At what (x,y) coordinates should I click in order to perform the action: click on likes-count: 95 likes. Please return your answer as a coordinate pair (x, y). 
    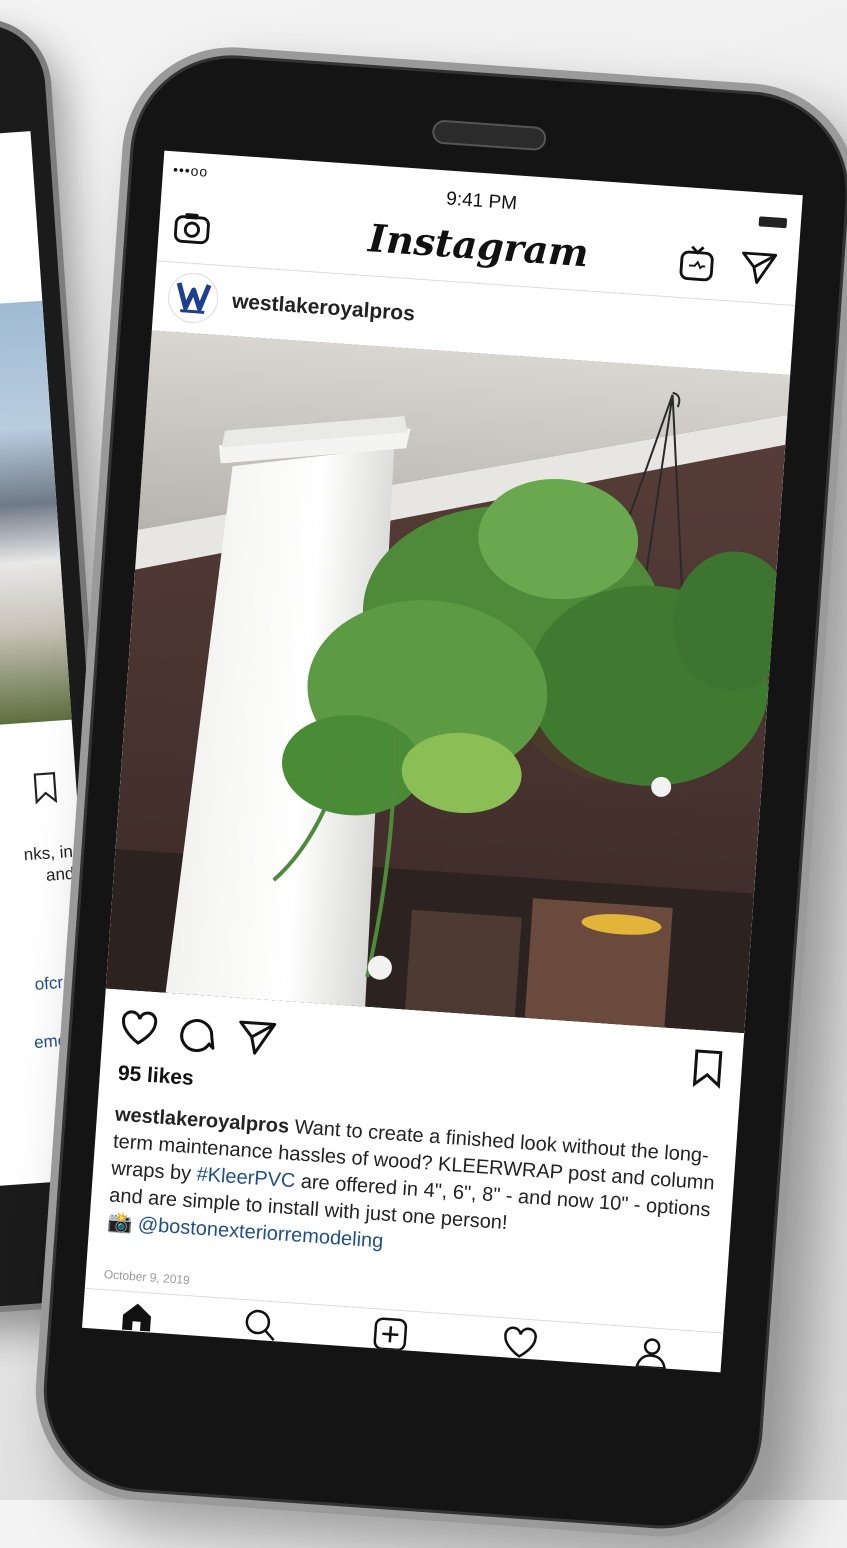
    Looking at the image, I should click on (155, 1076).